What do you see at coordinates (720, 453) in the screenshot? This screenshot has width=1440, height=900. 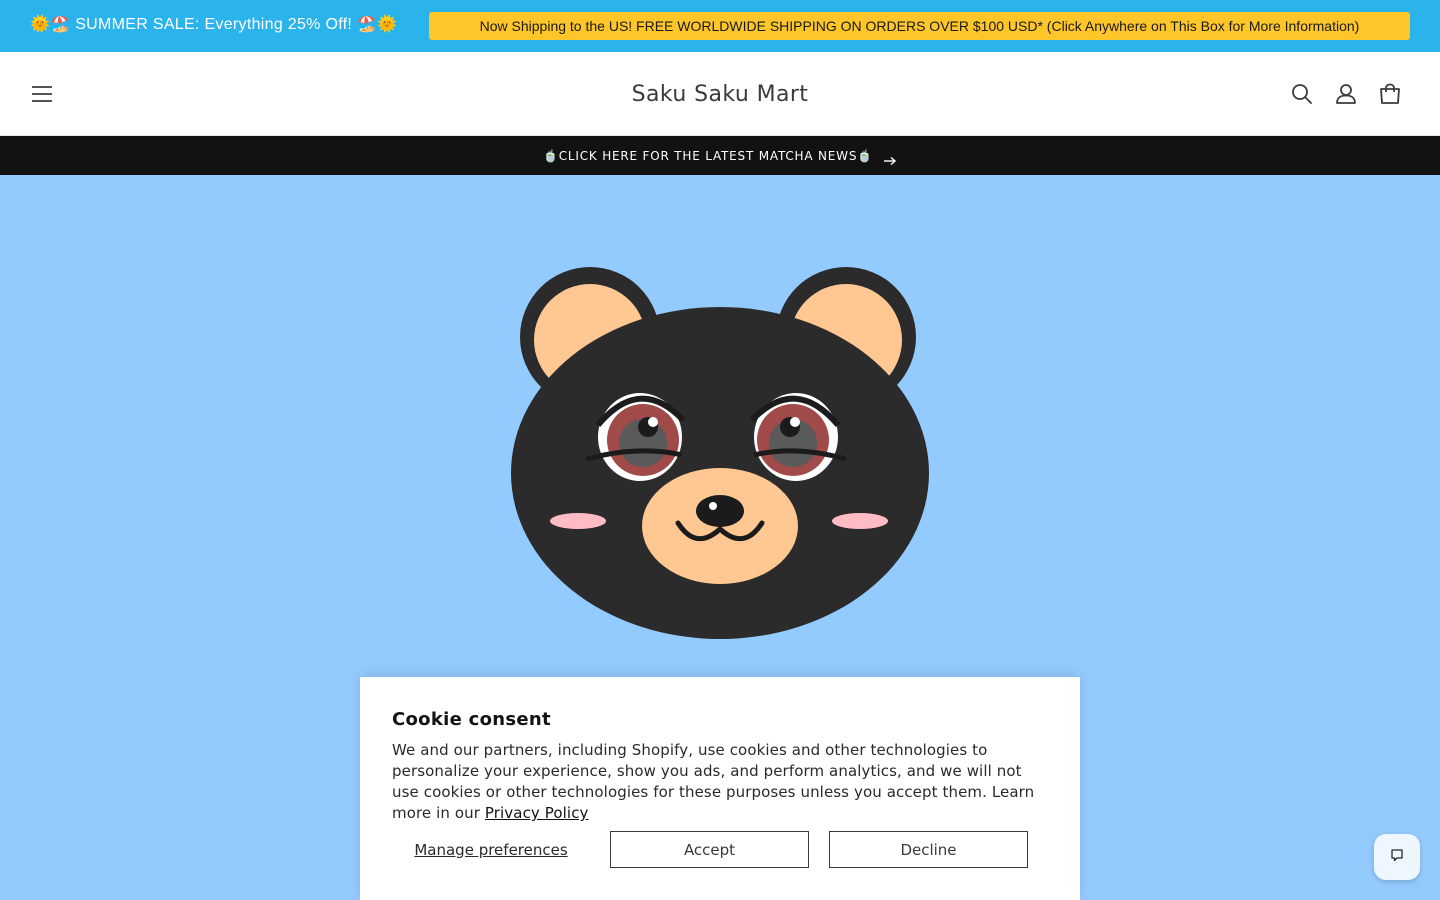 I see `bear-mascot-illustration` at bounding box center [720, 453].